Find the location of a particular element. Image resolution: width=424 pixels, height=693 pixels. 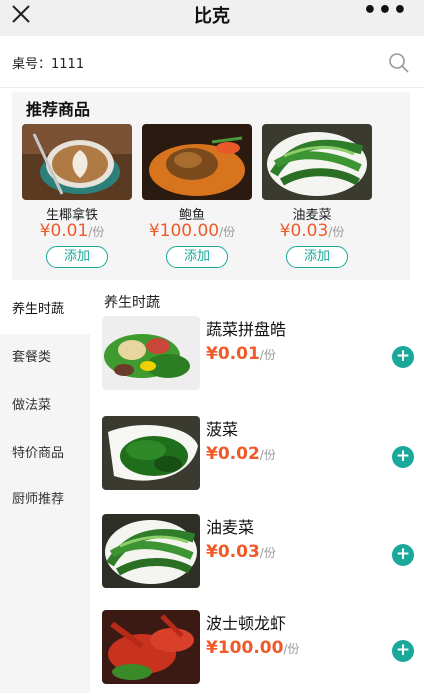

category-item: 厨师推荐 is located at coordinates (45, 500).